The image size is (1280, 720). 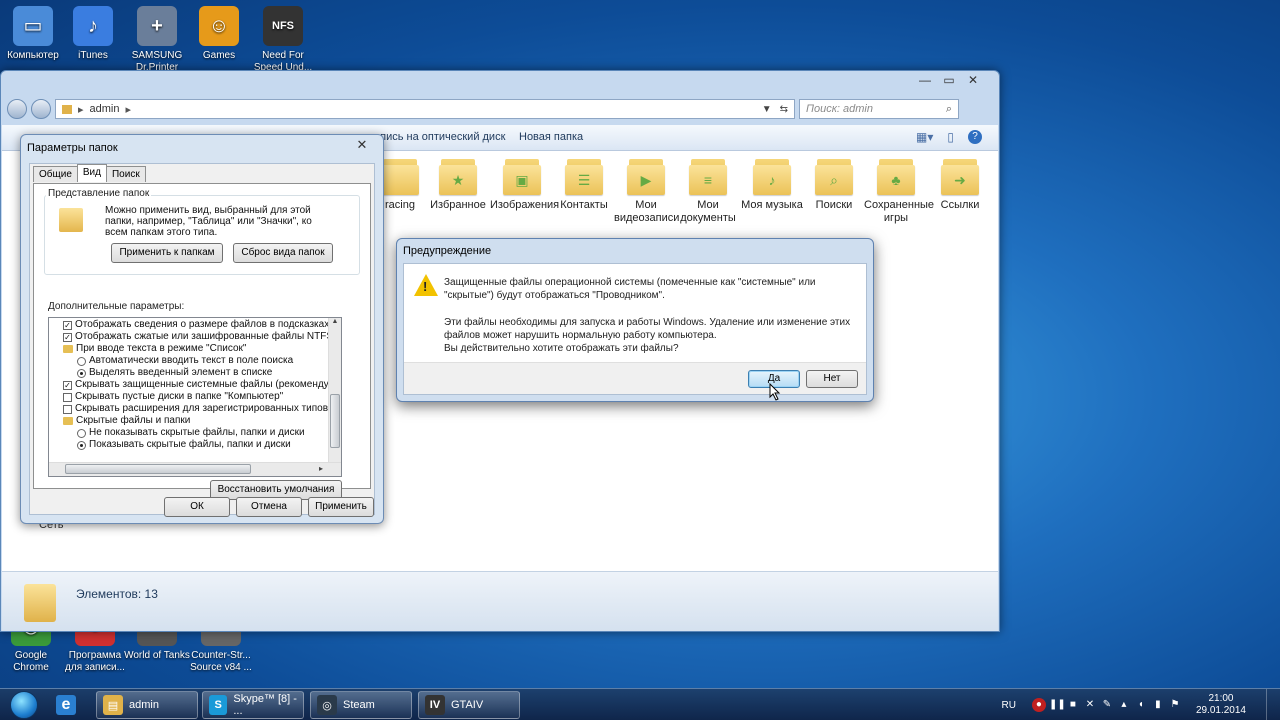 What do you see at coordinates (335, 321) in the screenshot?
I see `scroll-up-icon: ▲` at bounding box center [335, 321].